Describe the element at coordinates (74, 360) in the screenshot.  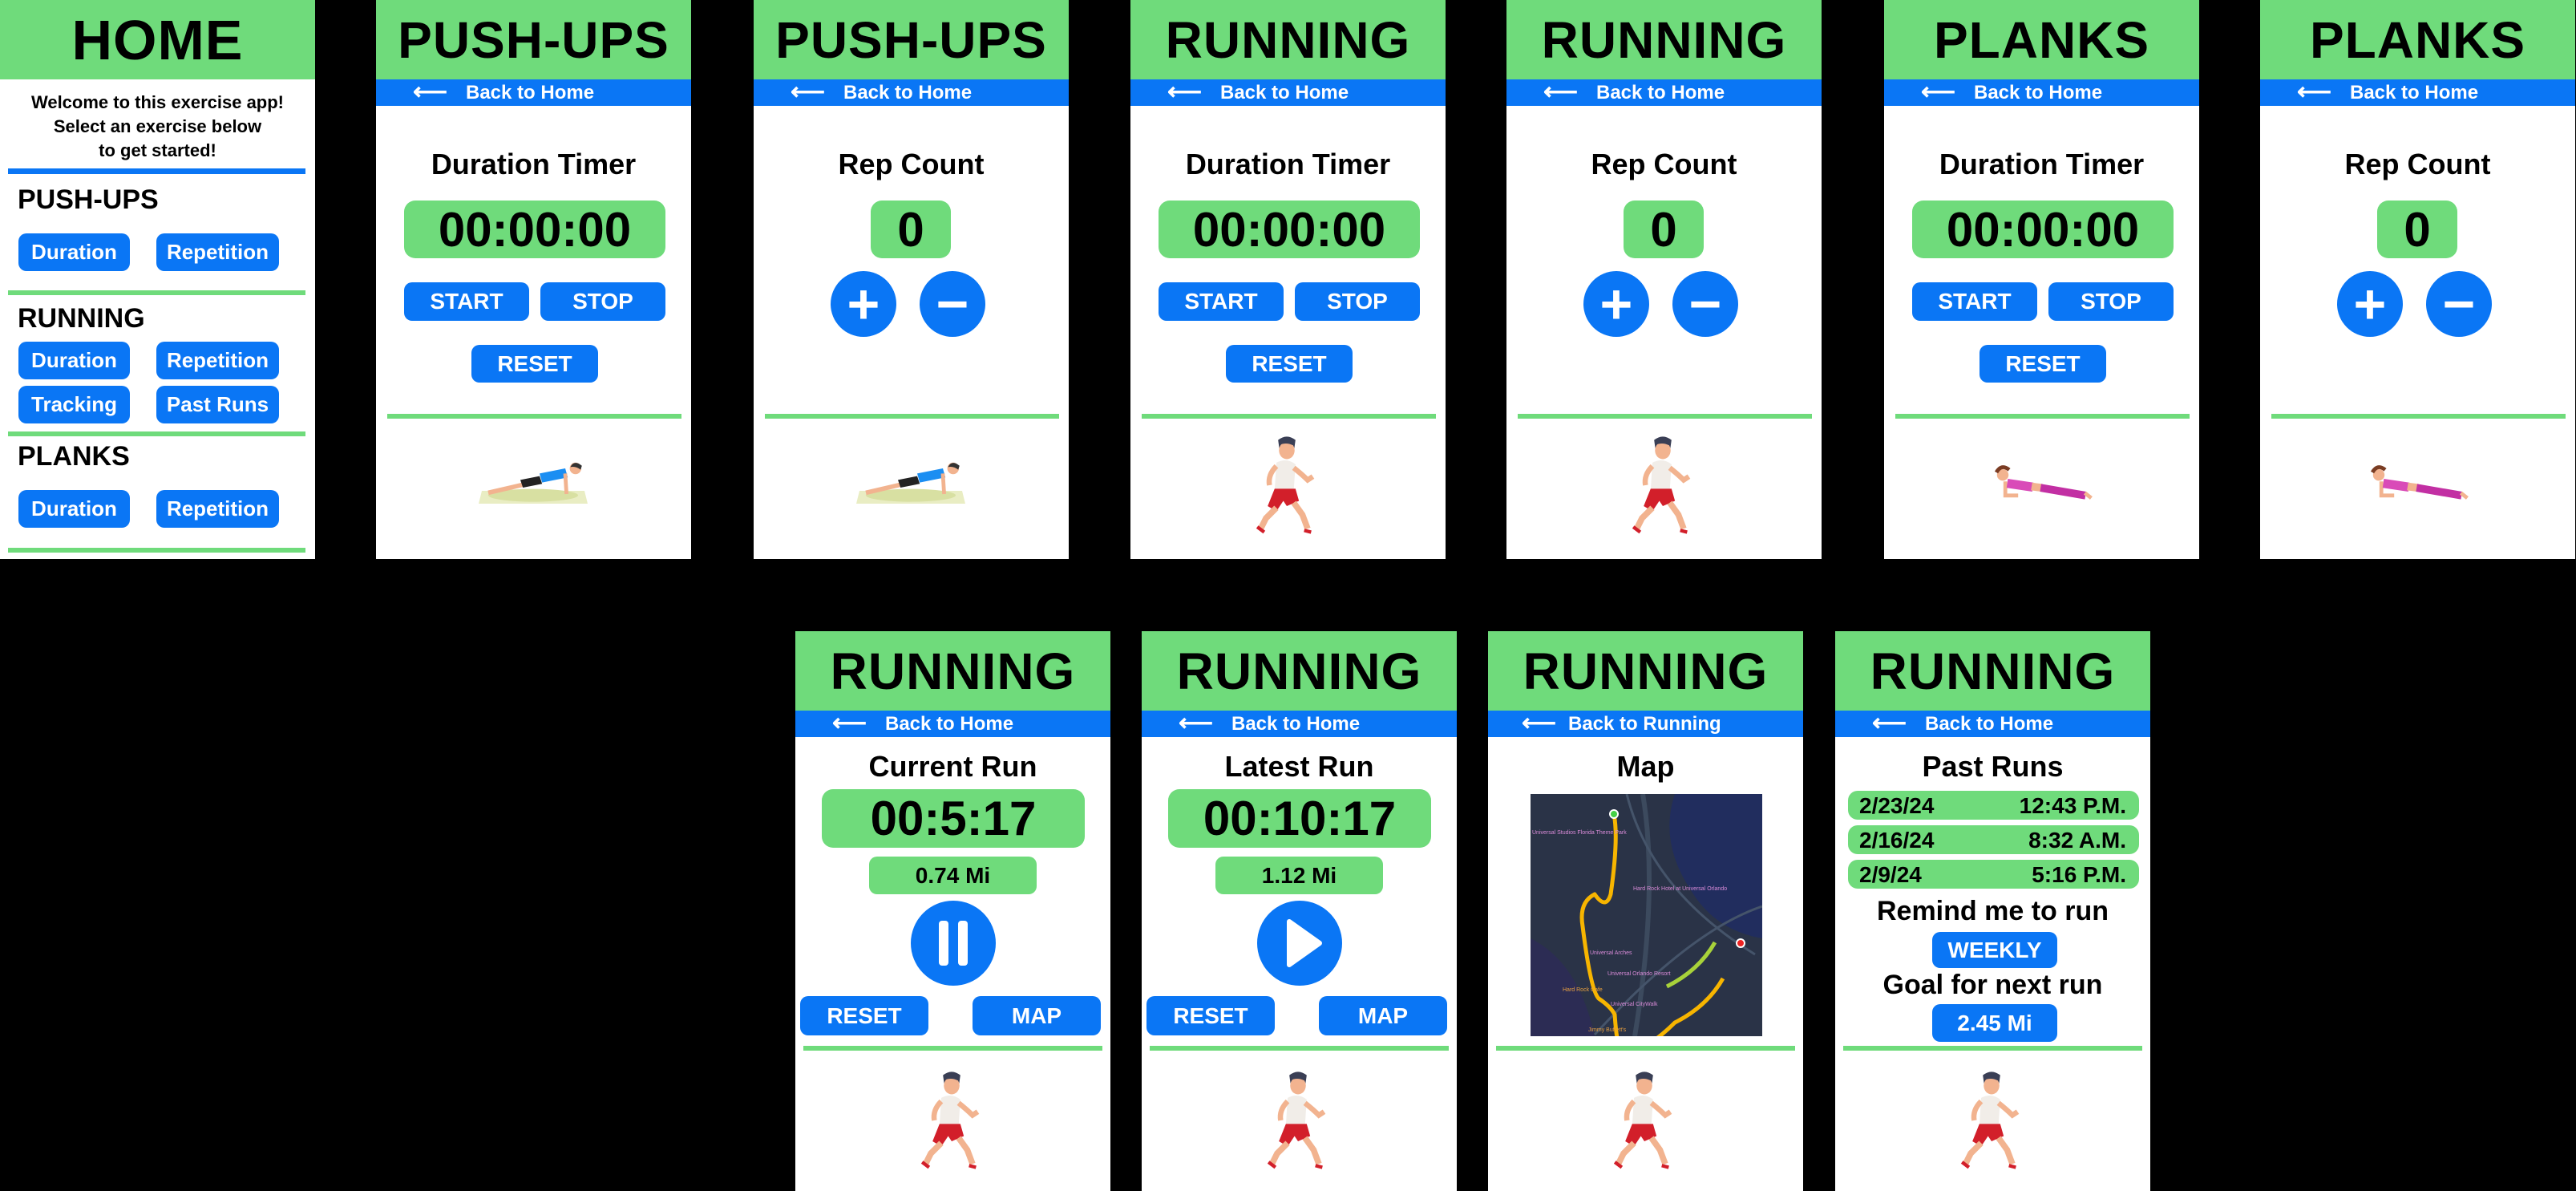
I see `running-duration-button: Duration` at that location.